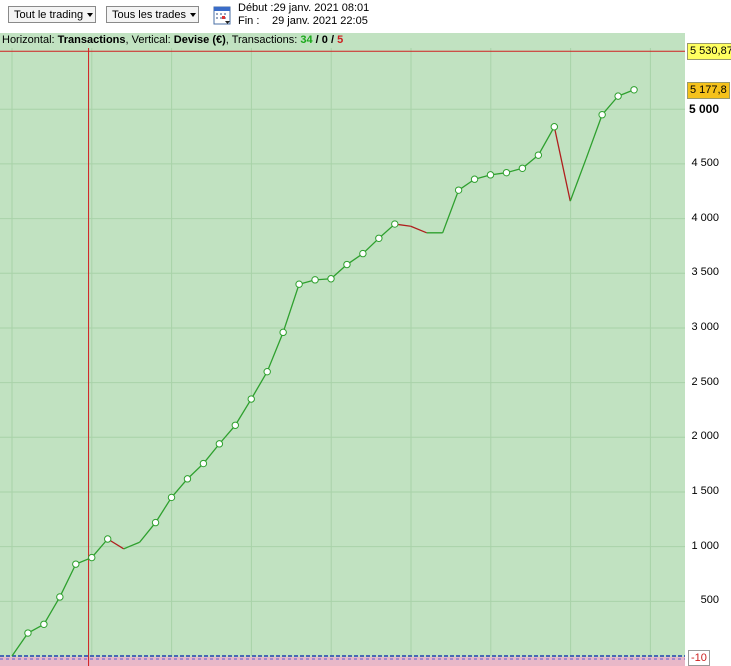 The image size is (731, 666). Describe the element at coordinates (263, 40) in the screenshot. I see `transactions-label: , Transactions:` at that location.